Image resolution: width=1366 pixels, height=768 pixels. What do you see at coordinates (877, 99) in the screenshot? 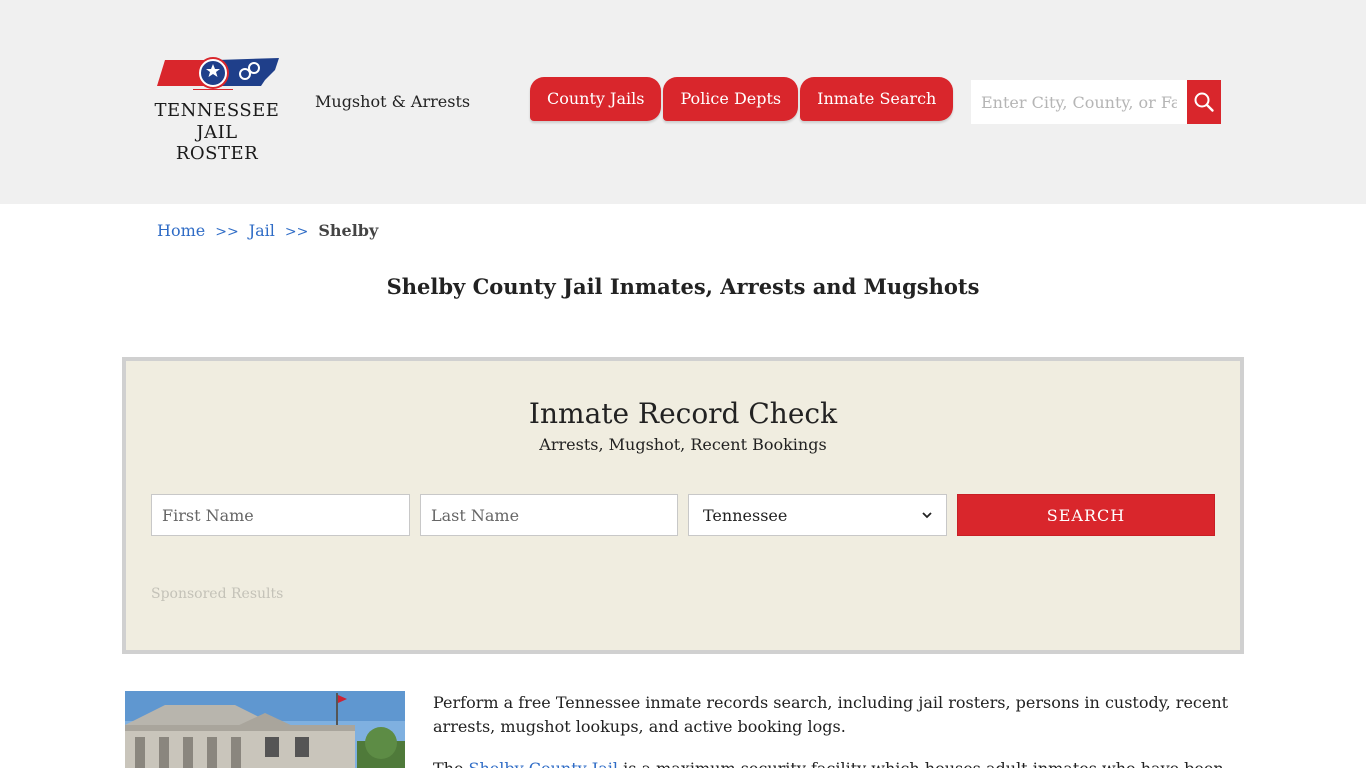
I see `nav-inmate-search: Inmate Search` at bounding box center [877, 99].